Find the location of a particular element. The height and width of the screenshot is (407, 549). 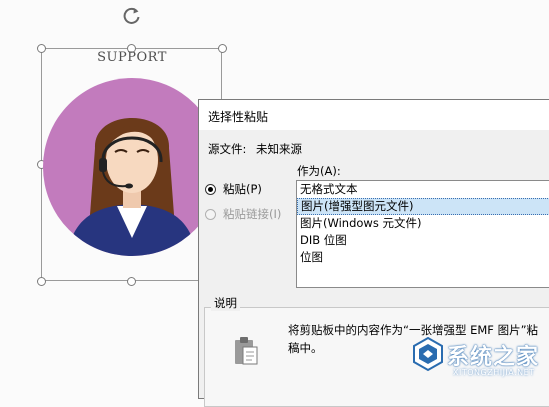

watermark-logo-icon is located at coordinates (428, 354).